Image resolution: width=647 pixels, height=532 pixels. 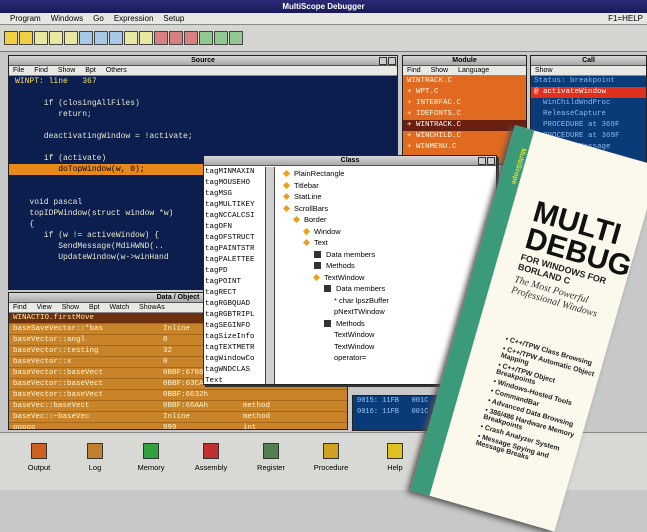 What do you see at coordinates (389, 278) in the screenshot?
I see `class-tree-node: TextWindow` at bounding box center [389, 278].